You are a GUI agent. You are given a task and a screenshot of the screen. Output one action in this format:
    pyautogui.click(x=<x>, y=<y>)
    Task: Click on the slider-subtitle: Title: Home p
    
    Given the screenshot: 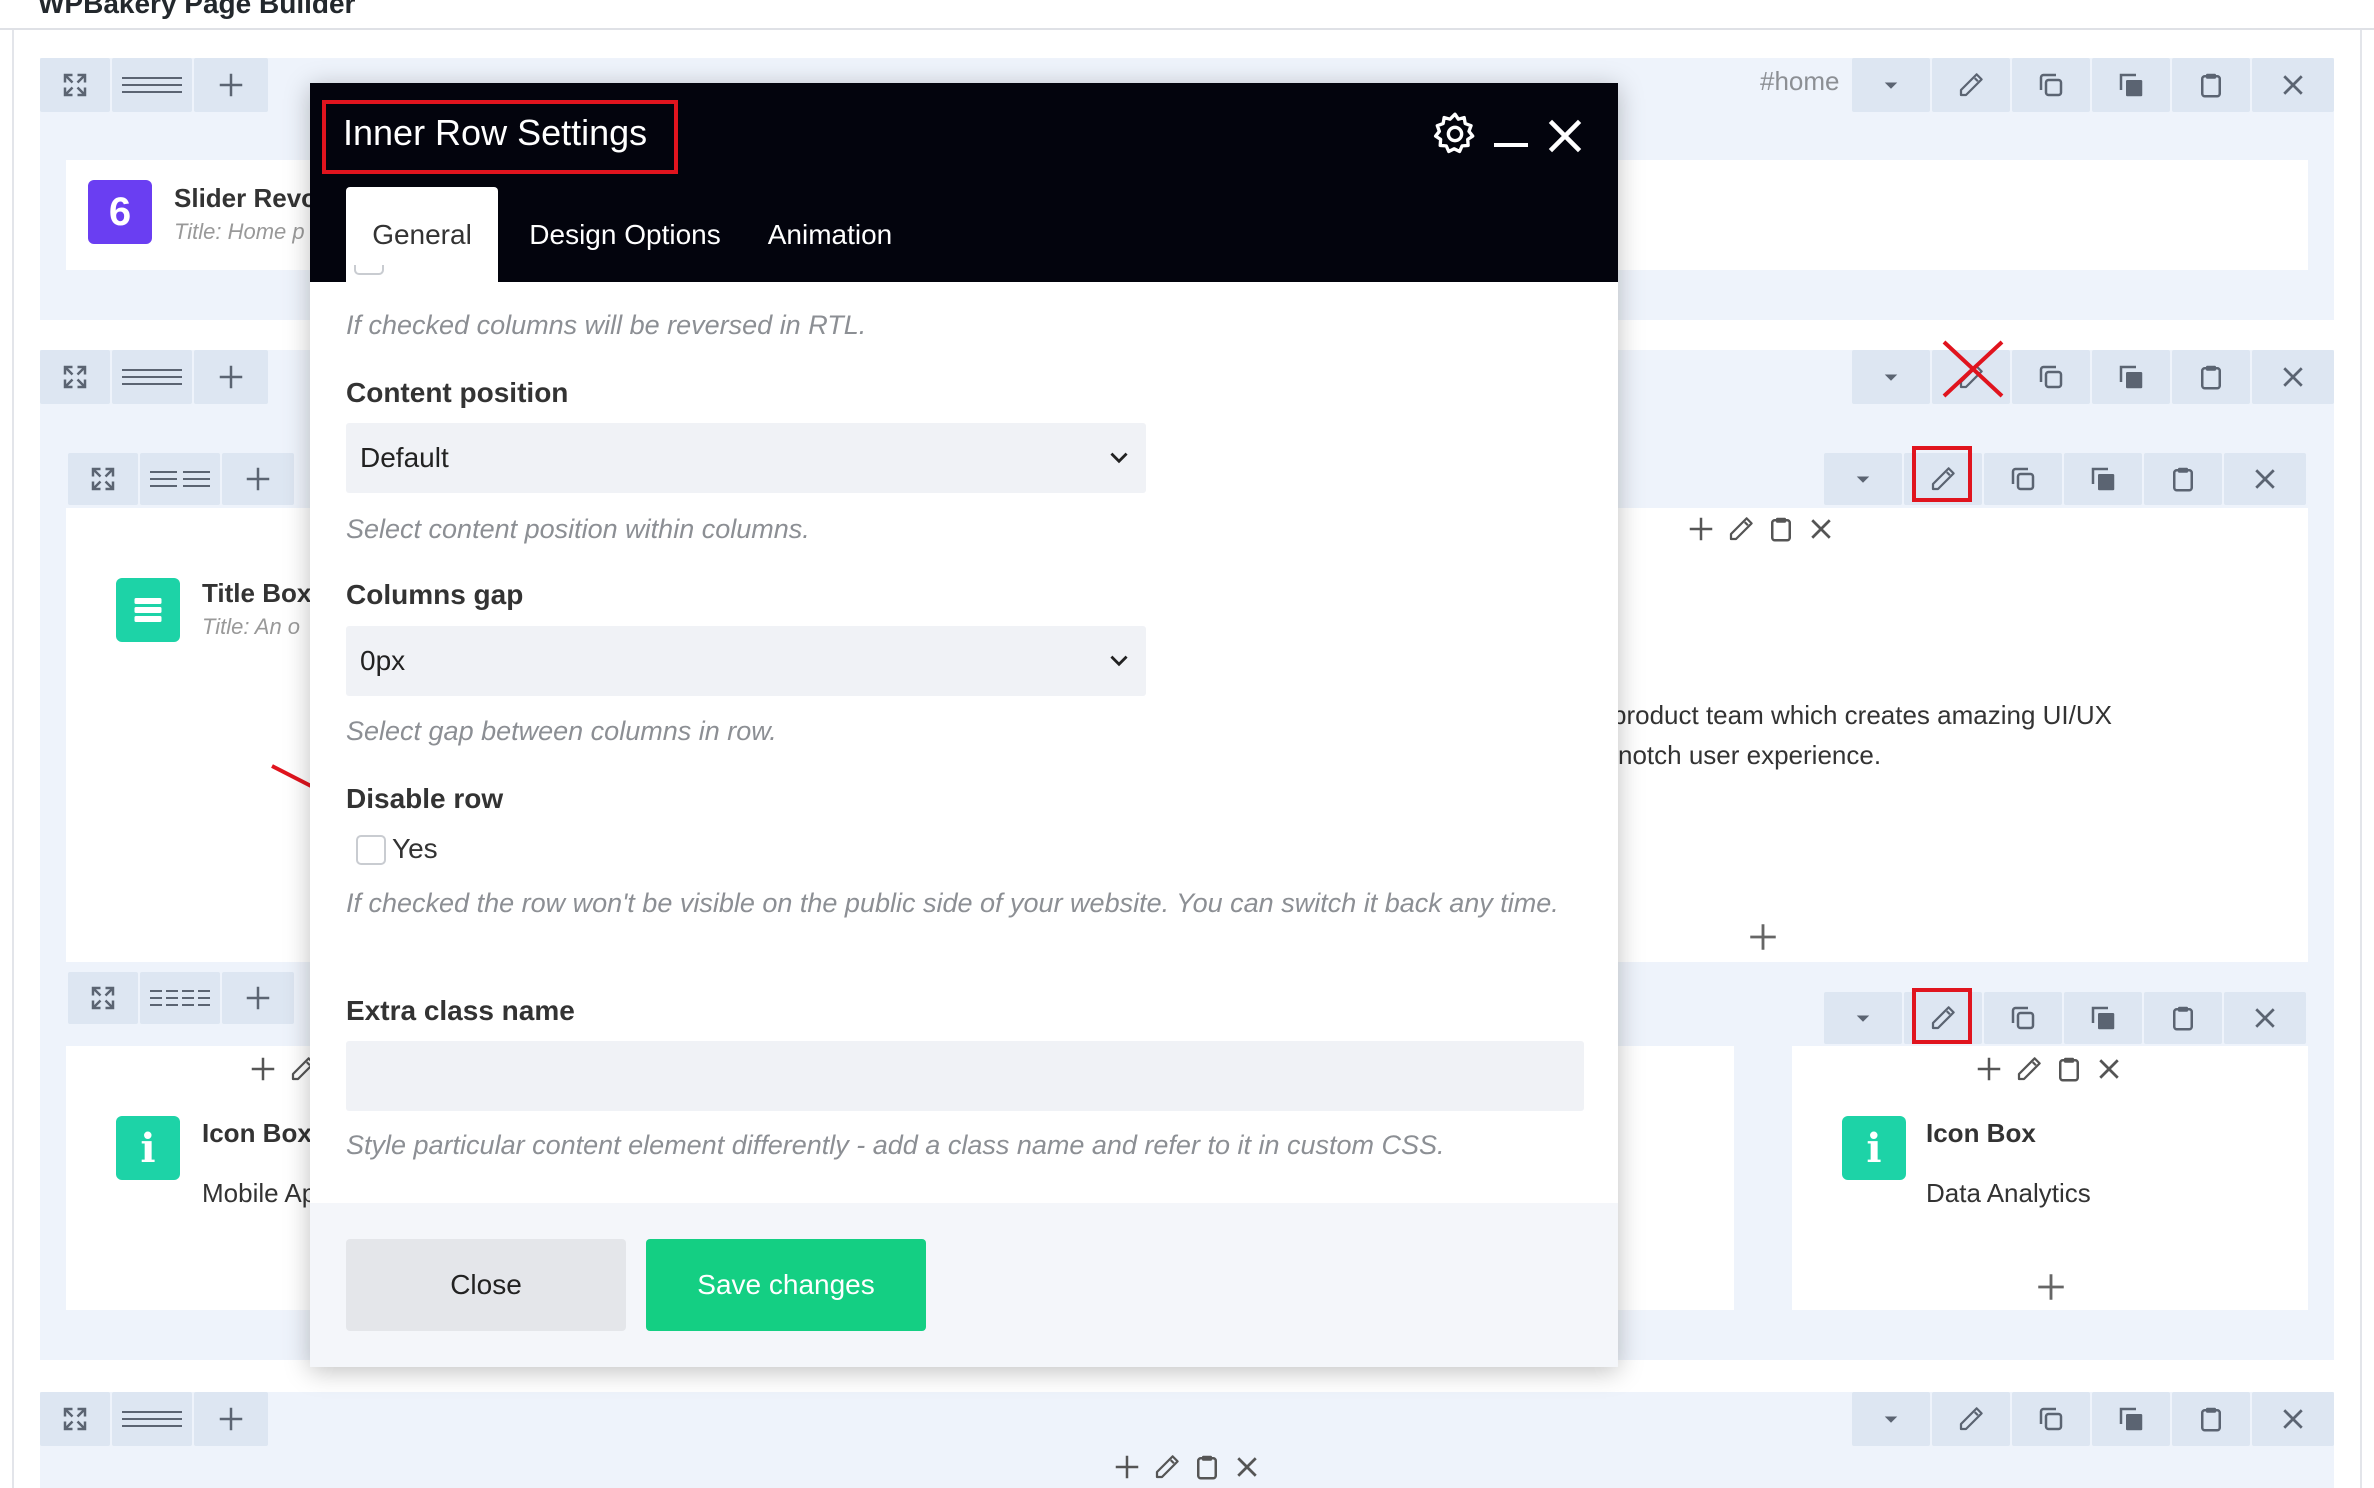 What is the action you would take?
    pyautogui.click(x=239, y=231)
    